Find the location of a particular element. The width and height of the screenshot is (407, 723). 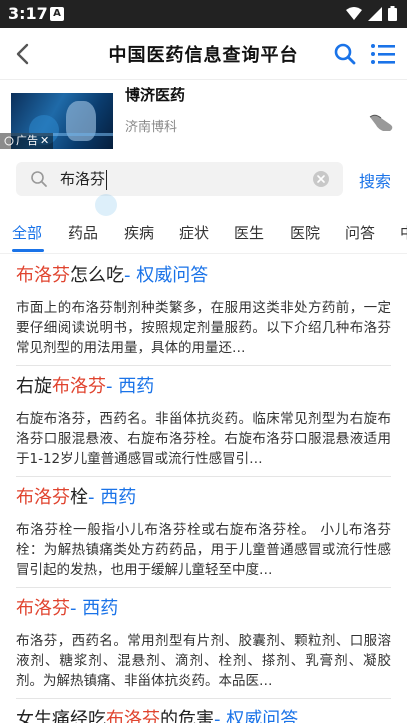

signal-icon is located at coordinates (375, 13).